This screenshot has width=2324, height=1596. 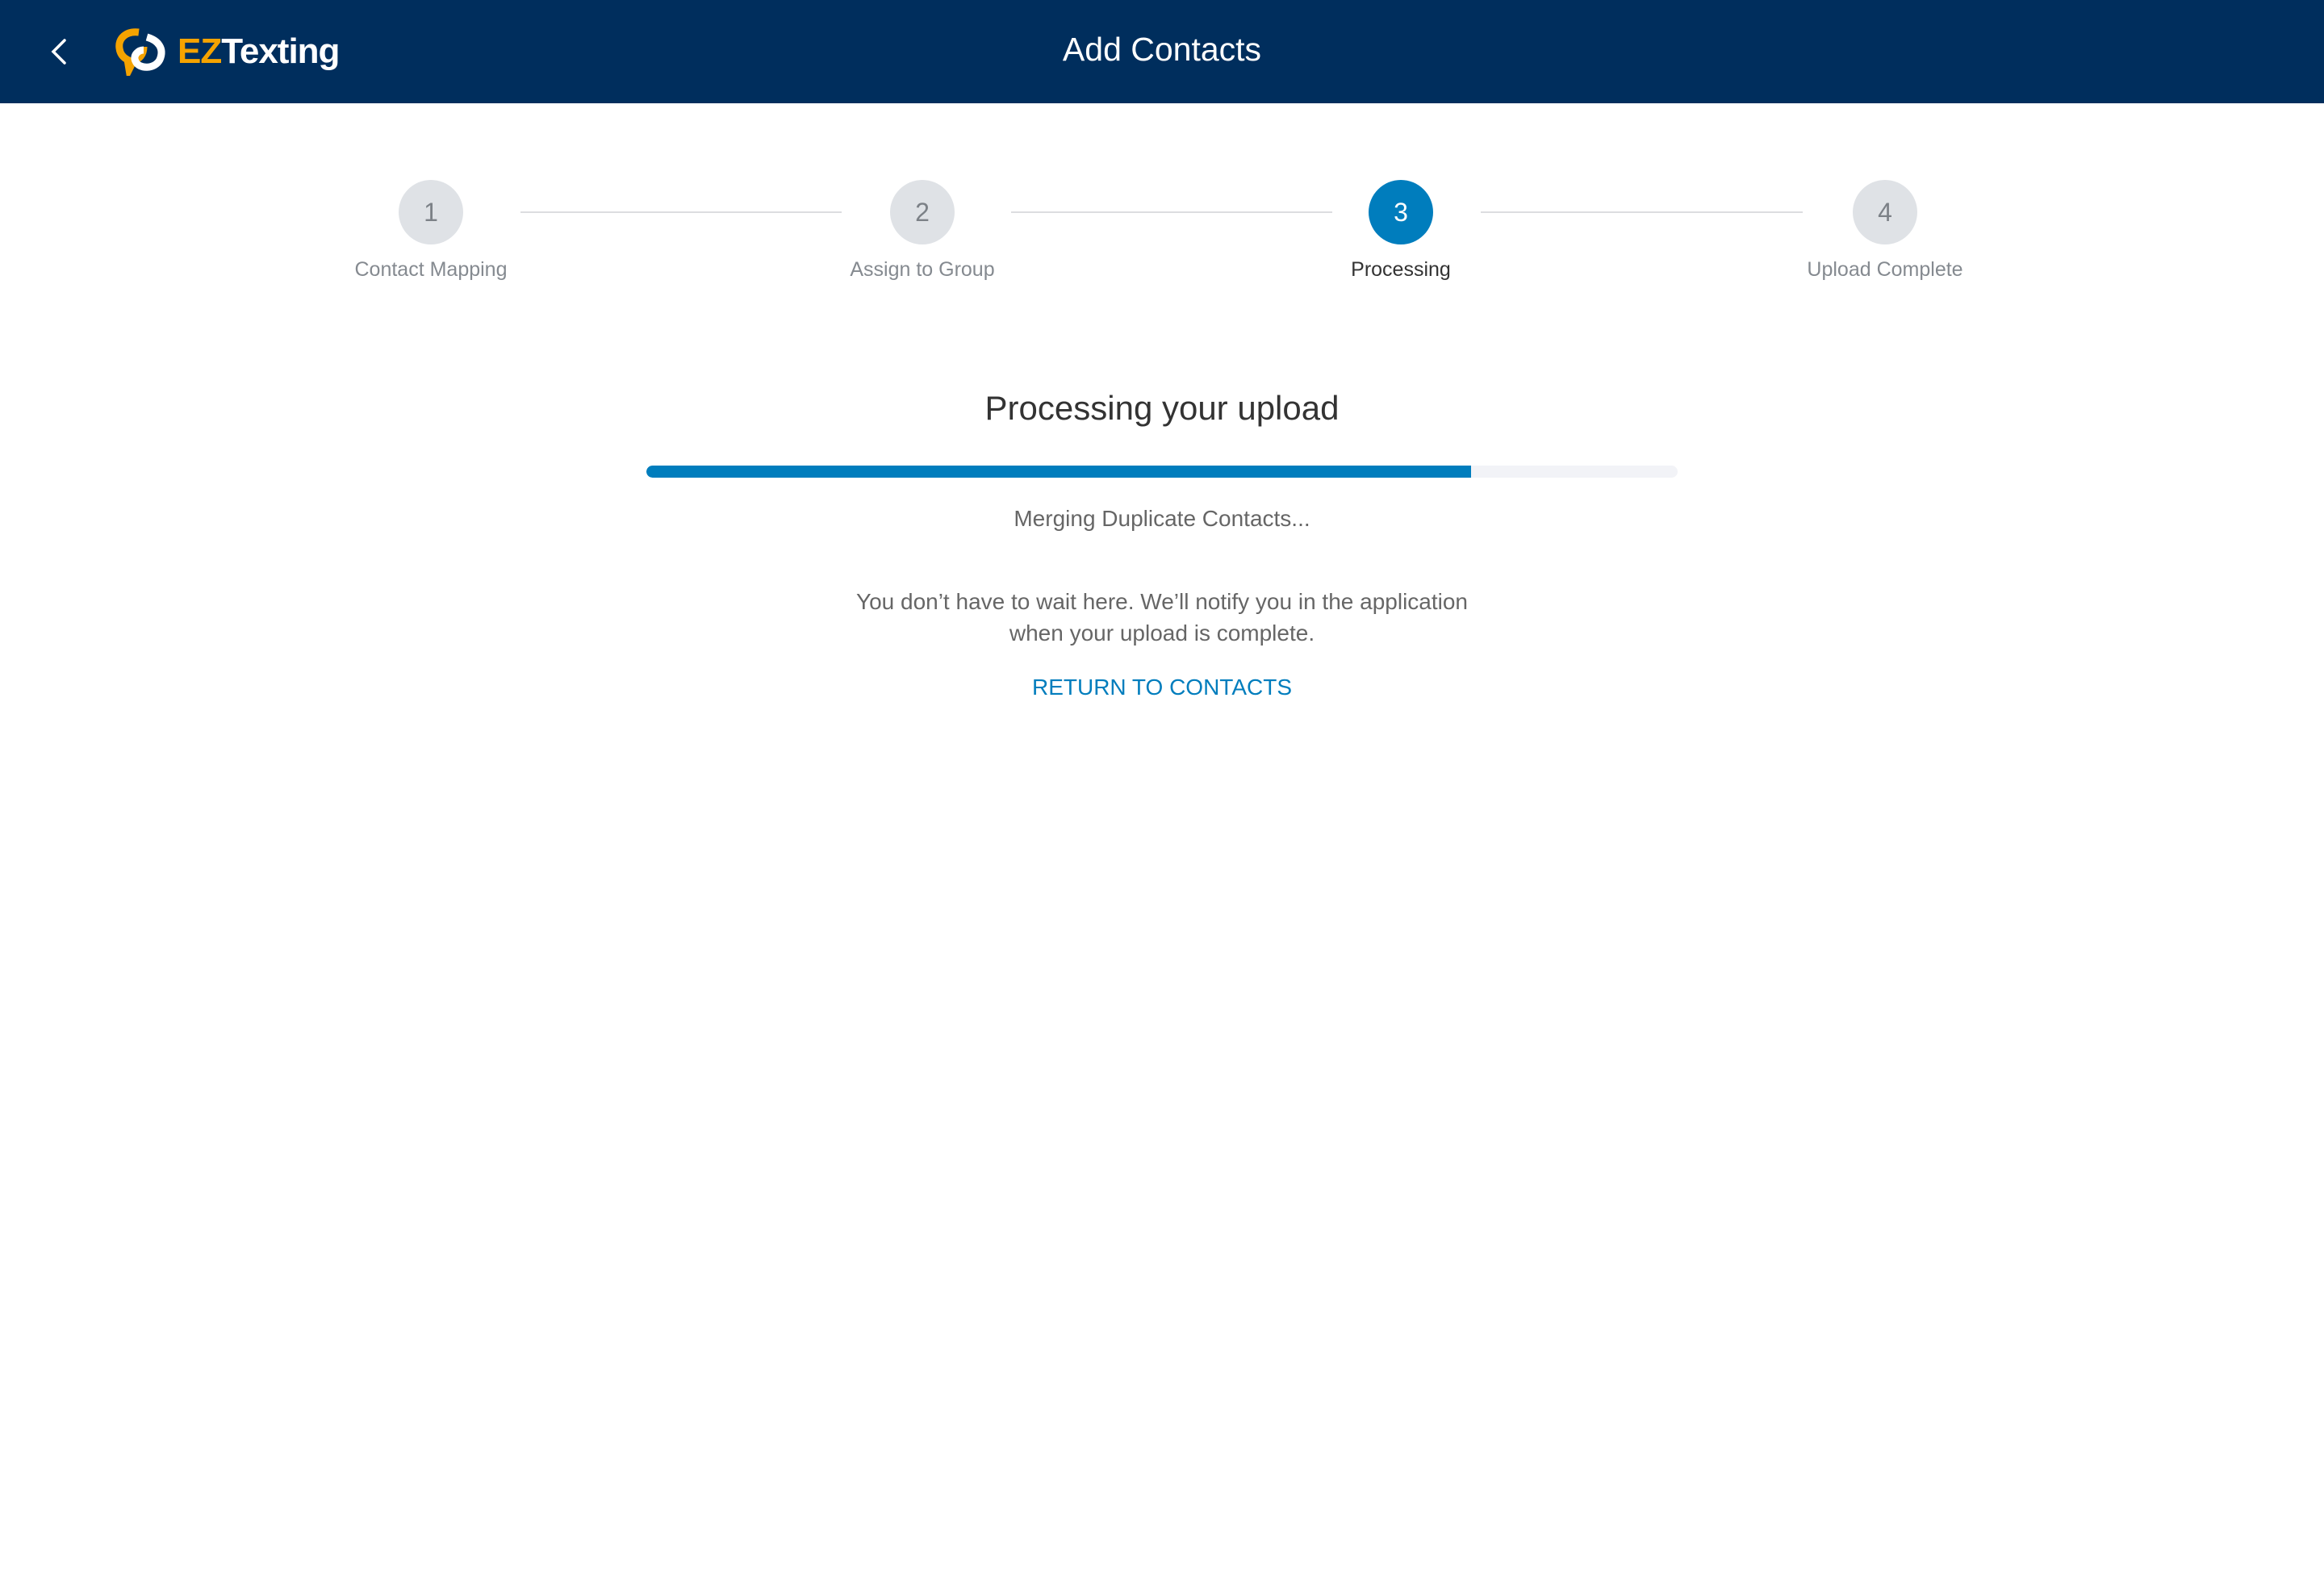 What do you see at coordinates (1401, 212) in the screenshot?
I see `step-number: 3` at bounding box center [1401, 212].